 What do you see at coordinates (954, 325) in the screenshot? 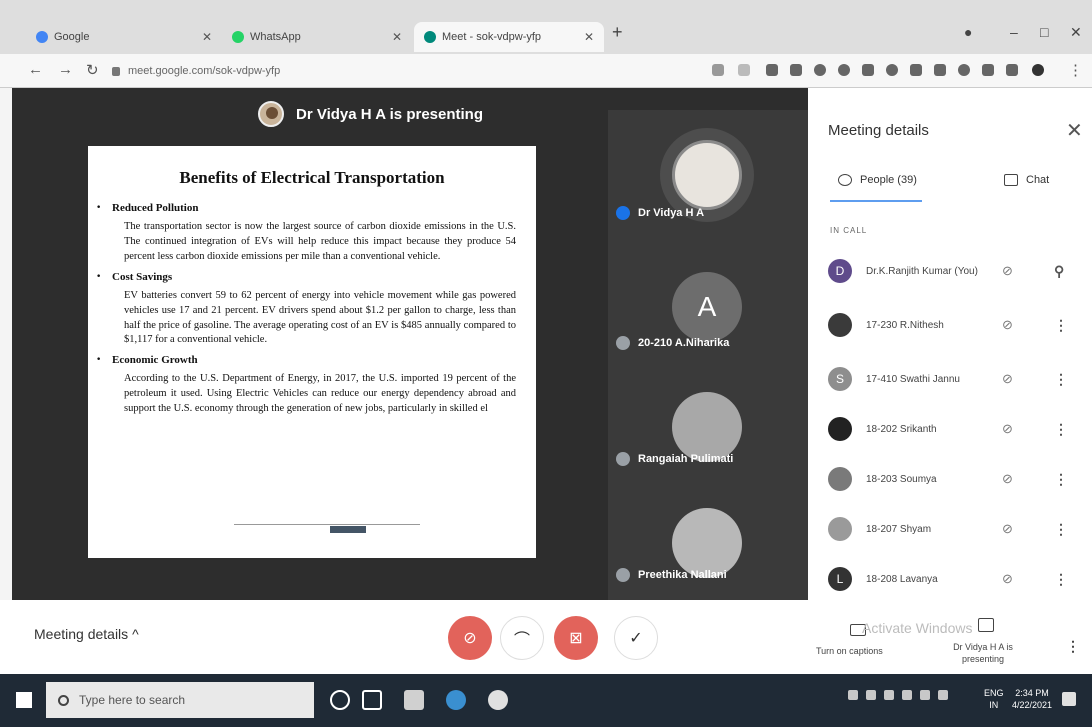
I see `participant-row: 17-230 R.Nithesh ⊘ ⋮` at bounding box center [954, 325].